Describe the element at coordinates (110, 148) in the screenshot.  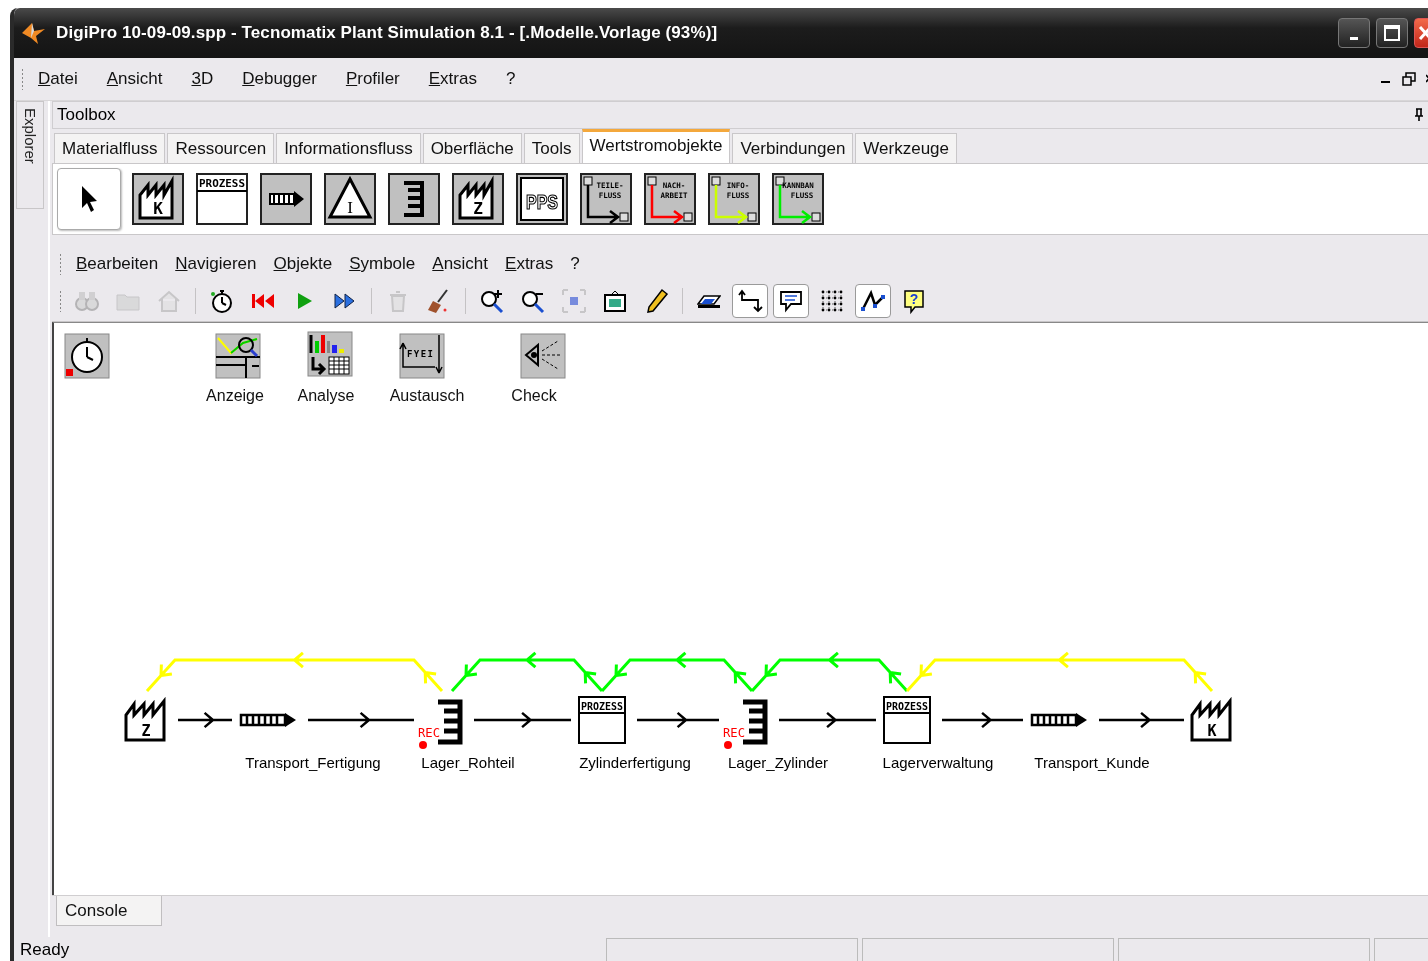
I see `toolbox-tab: Materialfluss` at that location.